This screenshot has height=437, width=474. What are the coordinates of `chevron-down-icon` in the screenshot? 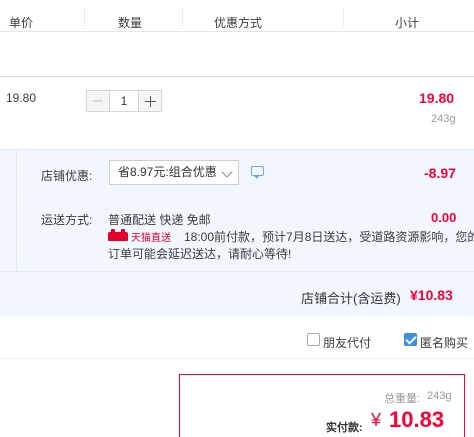 It's located at (227, 172).